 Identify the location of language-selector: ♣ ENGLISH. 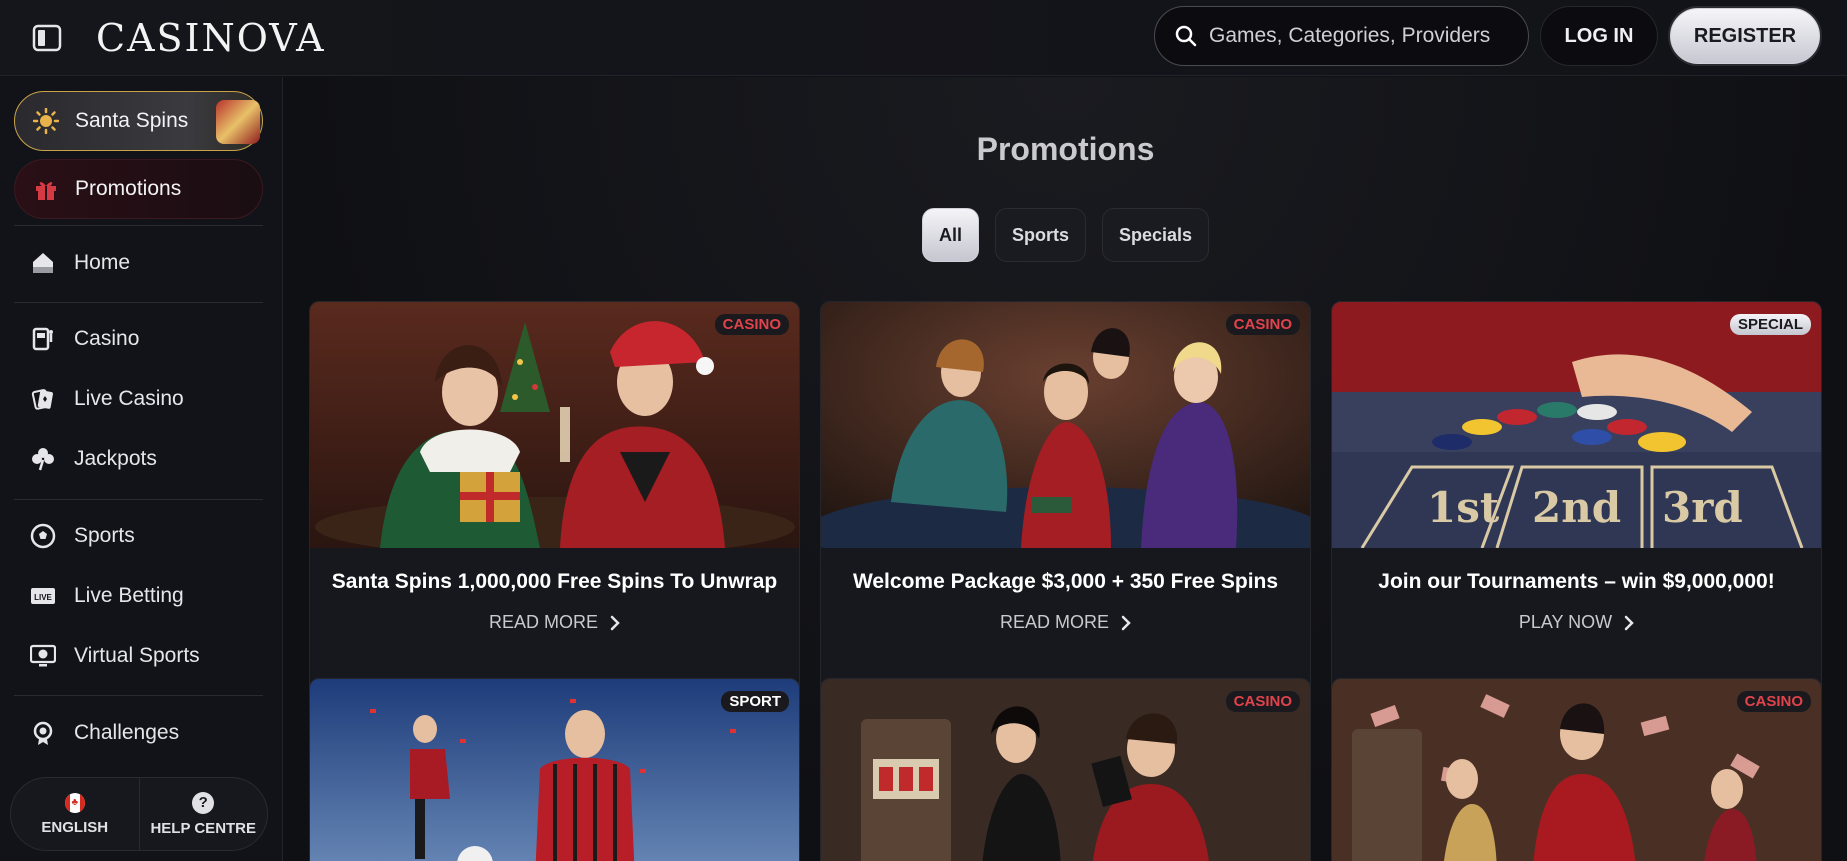
(75, 814).